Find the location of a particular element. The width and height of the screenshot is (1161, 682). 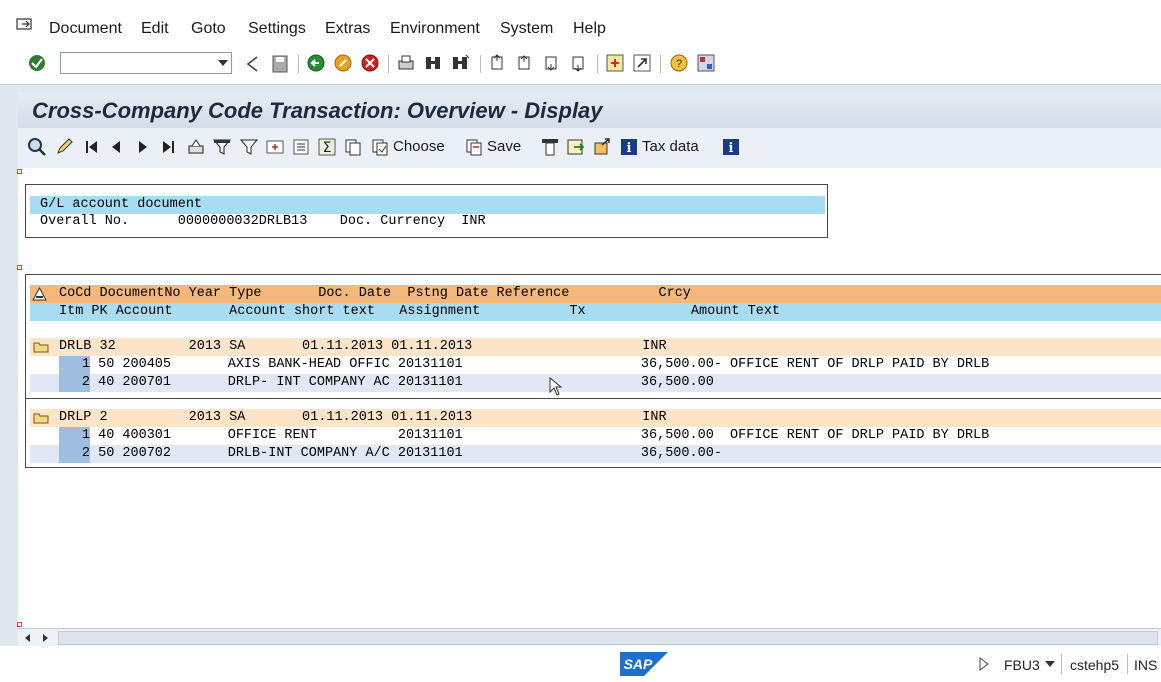

status-insert-mode: INS is located at coordinates (1146, 665).